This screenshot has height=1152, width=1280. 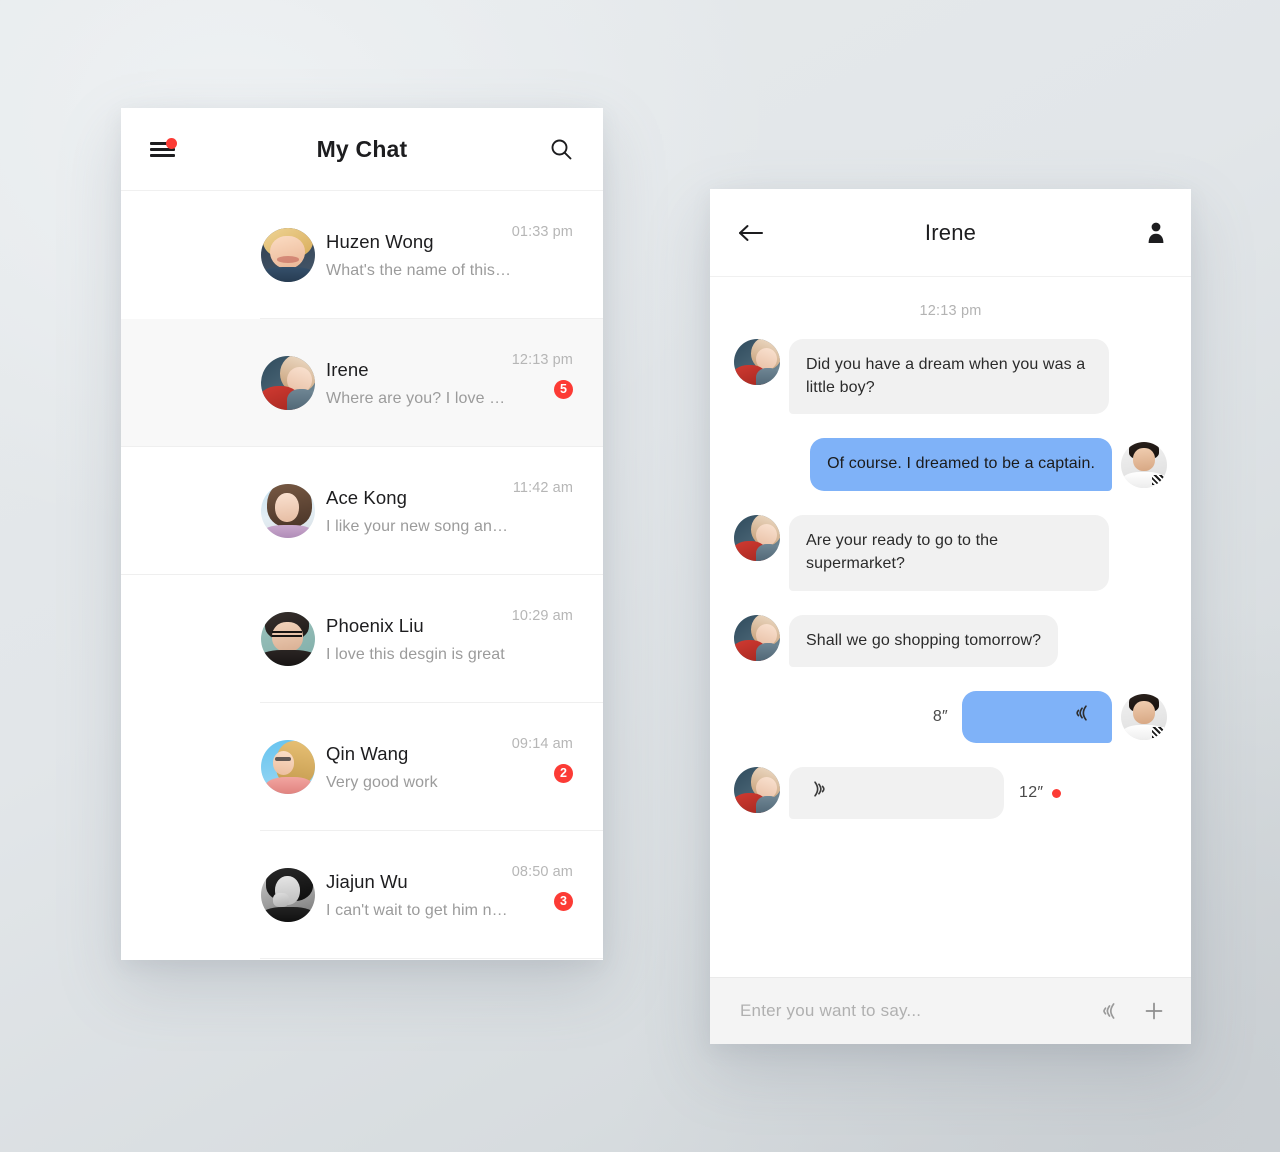 What do you see at coordinates (419, 639) in the screenshot?
I see `chat-item-text: Phoenix Liu I love this desgin is great` at bounding box center [419, 639].